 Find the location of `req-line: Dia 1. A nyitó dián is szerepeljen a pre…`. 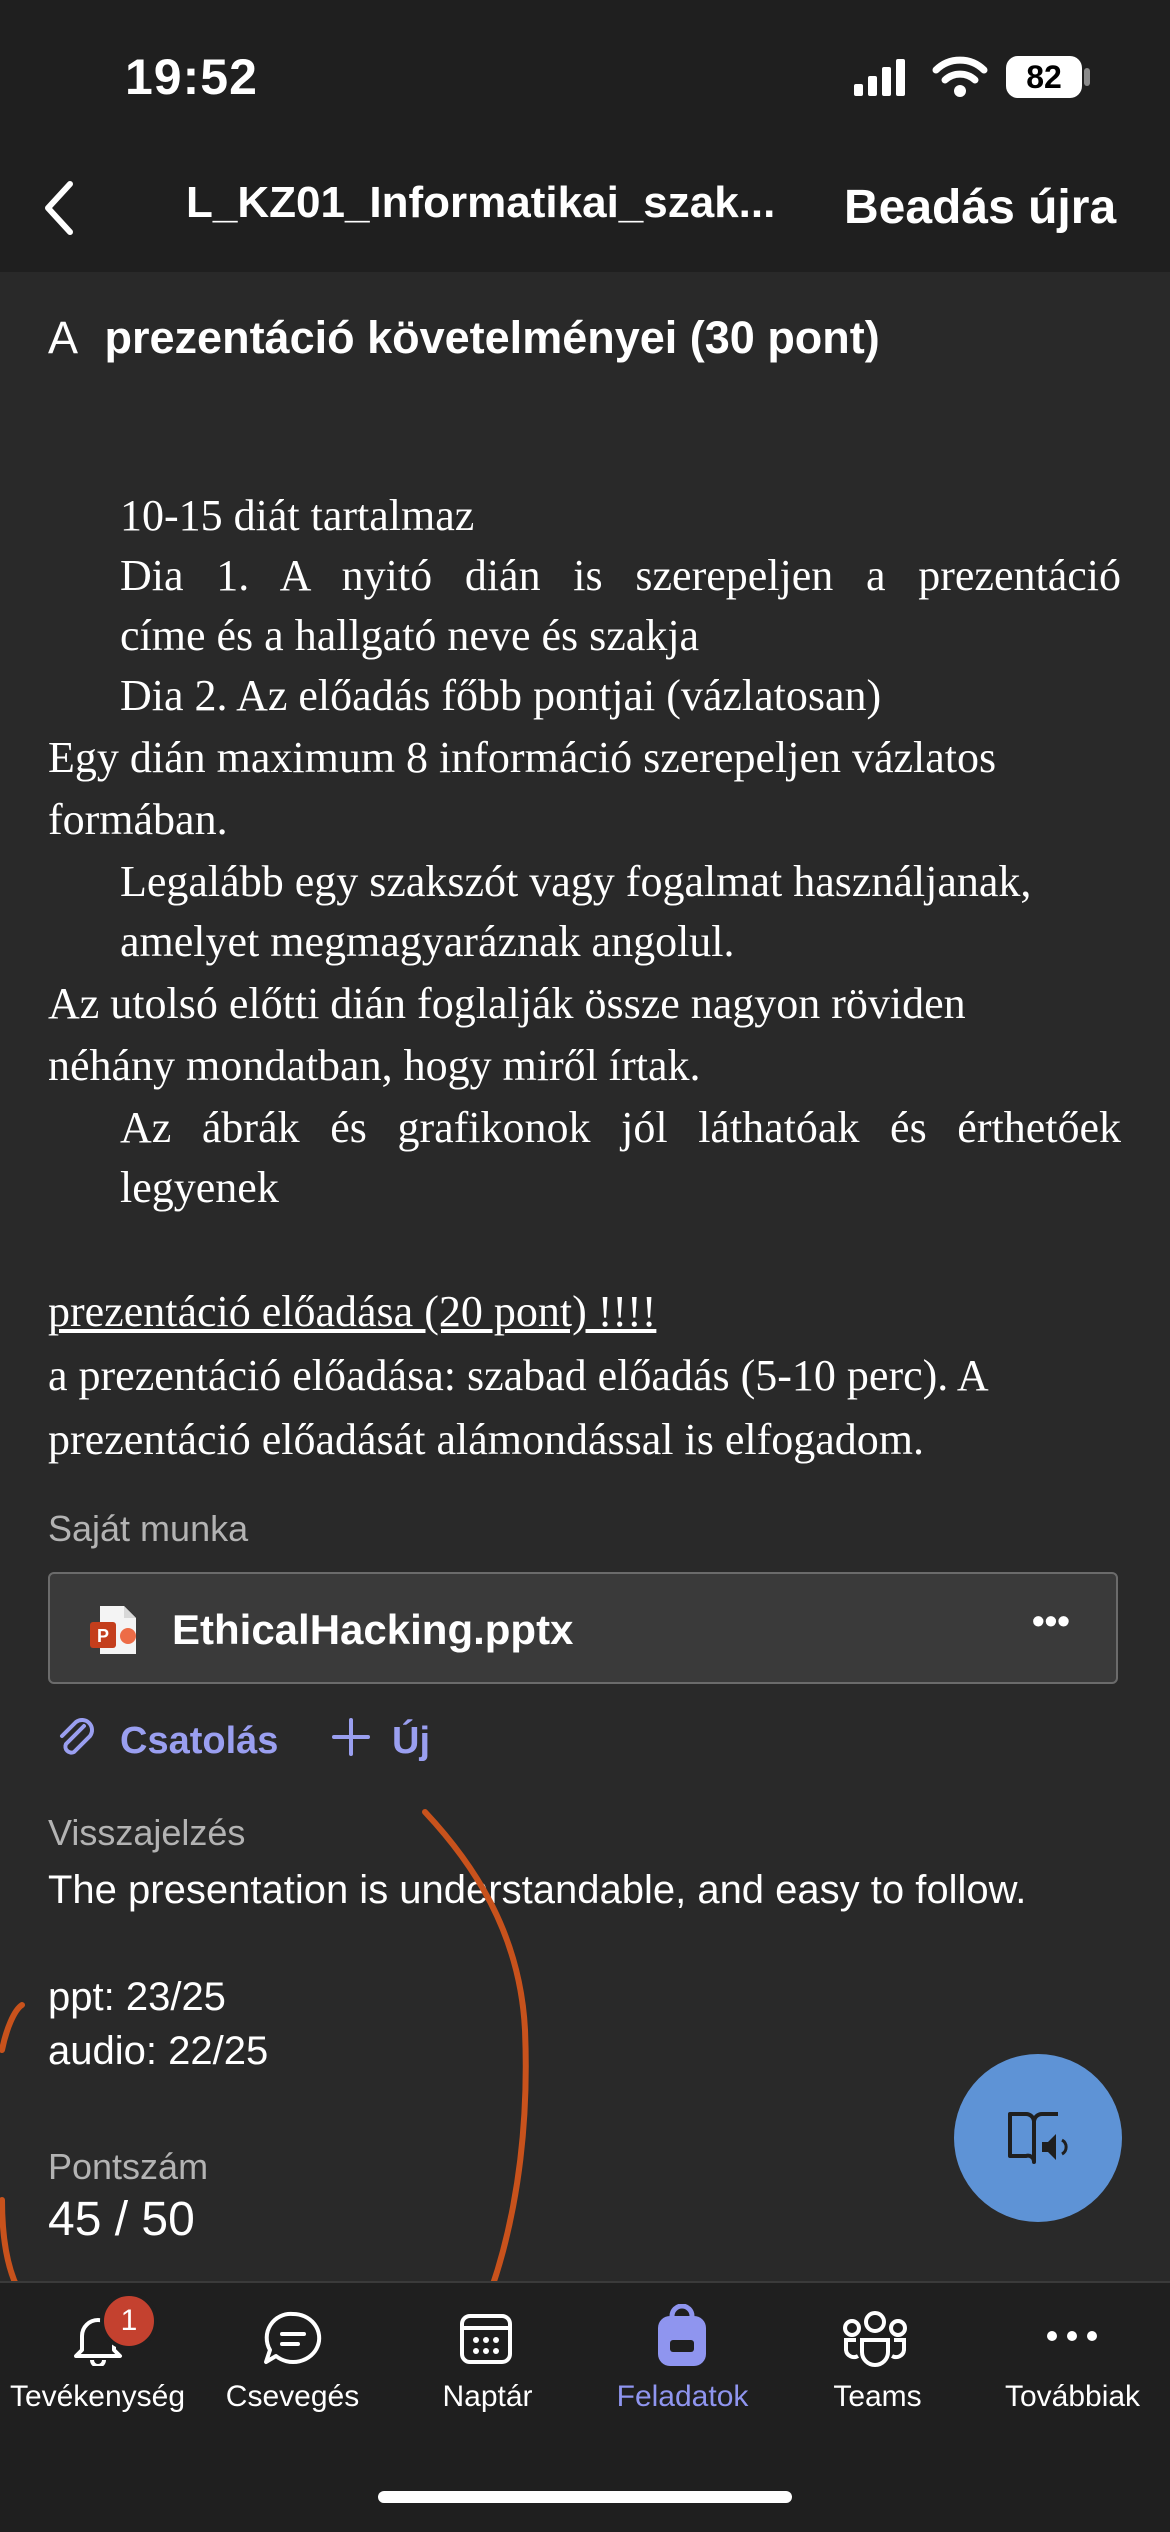

req-line: Dia 1. A nyitó dián is szerepeljen a pre… is located at coordinates (620, 575).